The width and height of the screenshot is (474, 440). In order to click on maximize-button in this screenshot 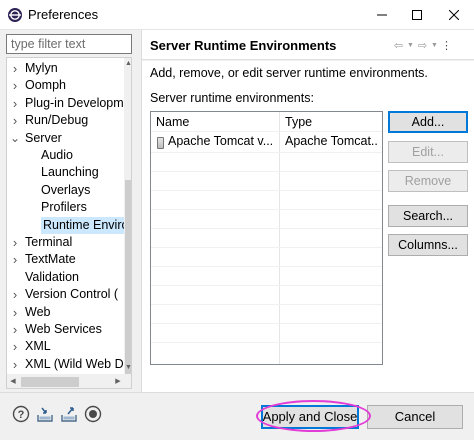, I will do `click(417, 15)`.